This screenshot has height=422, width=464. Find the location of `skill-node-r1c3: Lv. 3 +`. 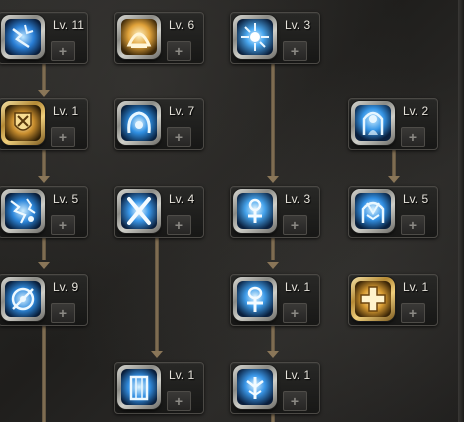

skill-node-r1c3: Lv. 3 + is located at coordinates (275, 38).